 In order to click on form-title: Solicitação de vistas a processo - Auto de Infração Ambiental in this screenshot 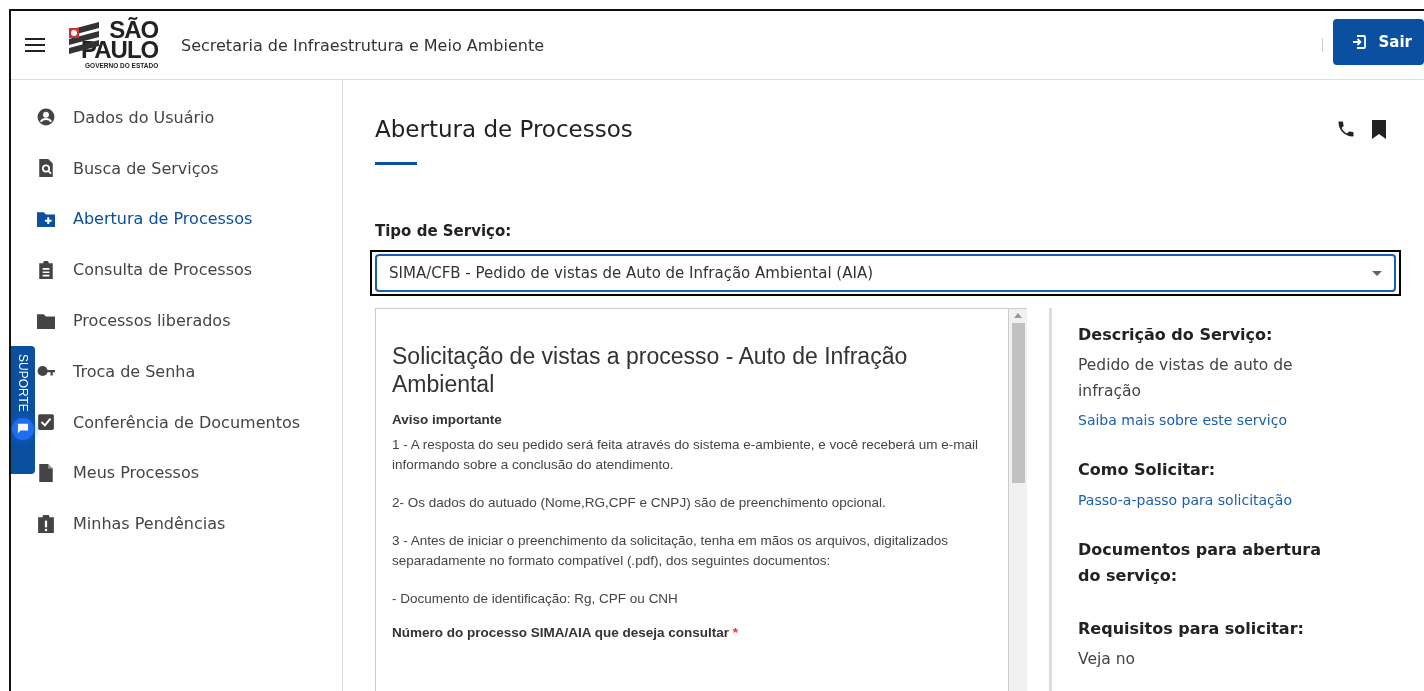, I will do `click(650, 371)`.